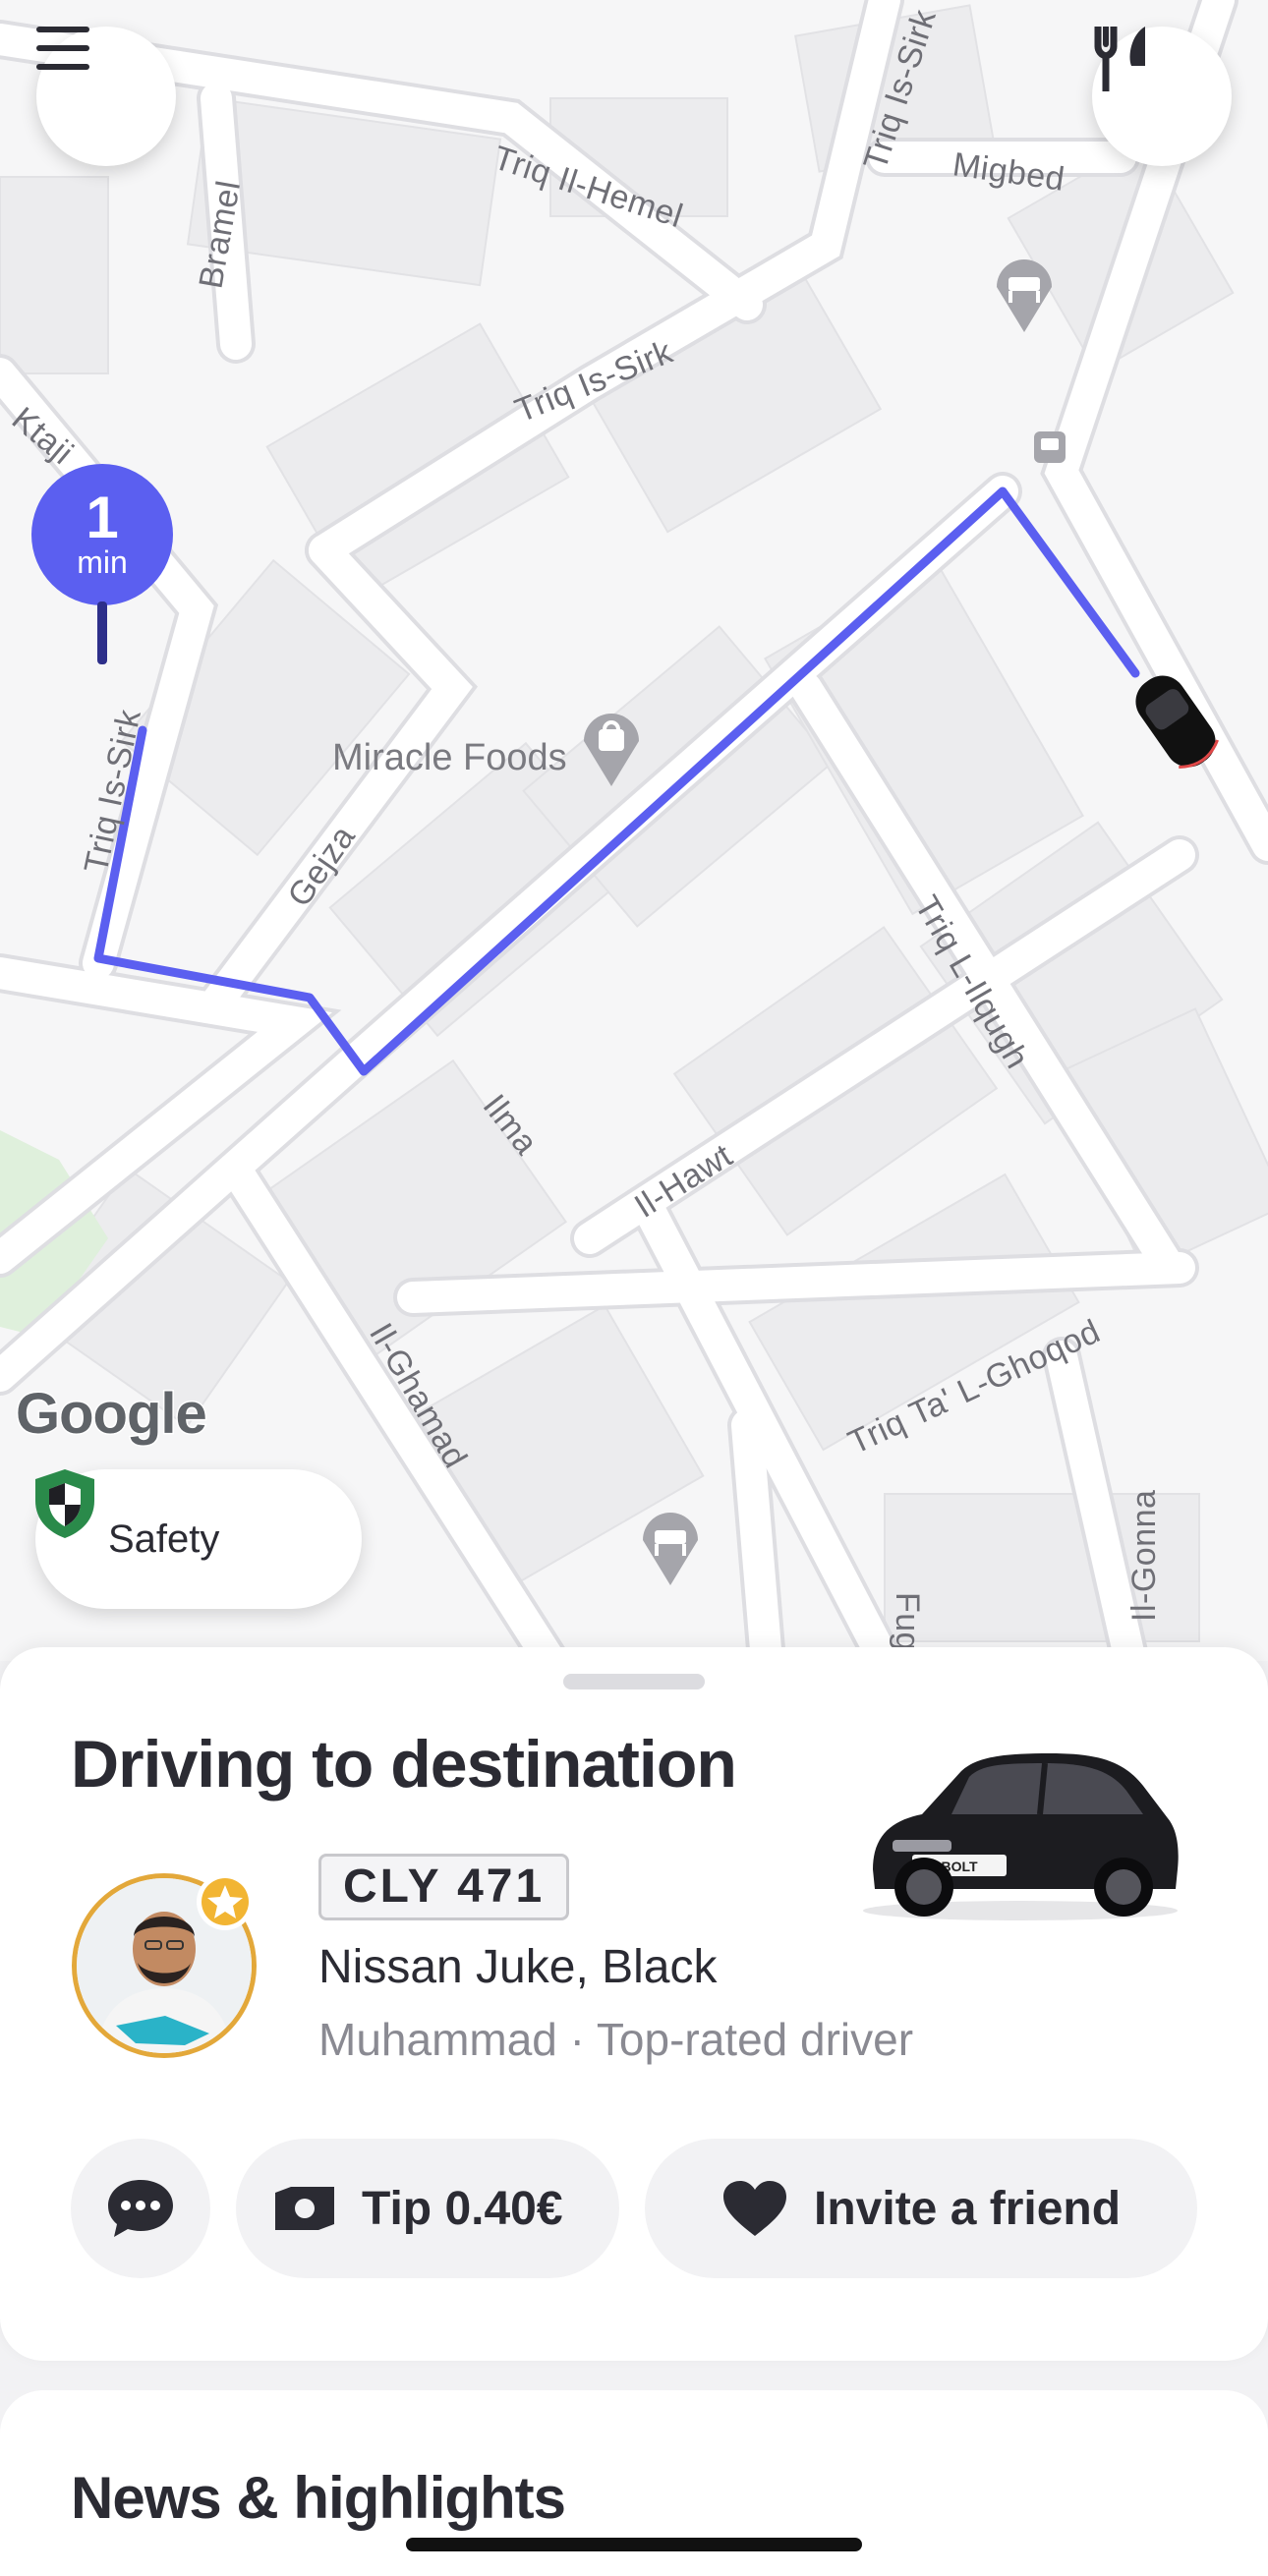  What do you see at coordinates (518, 1967) in the screenshot?
I see `car-model: Nissan Juke, Black` at bounding box center [518, 1967].